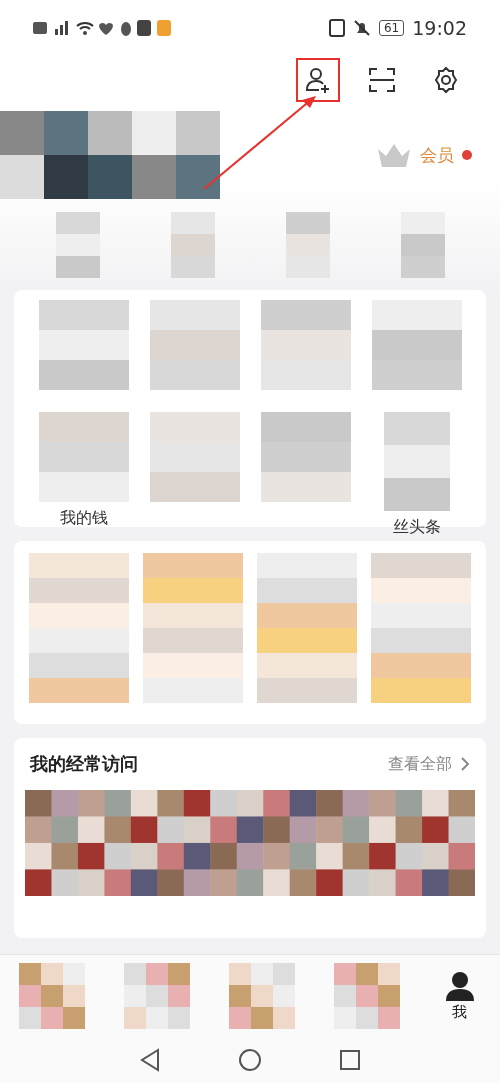 The image size is (500, 1083). Describe the element at coordinates (465, 764) in the screenshot. I see `chevron-right-icon` at that location.